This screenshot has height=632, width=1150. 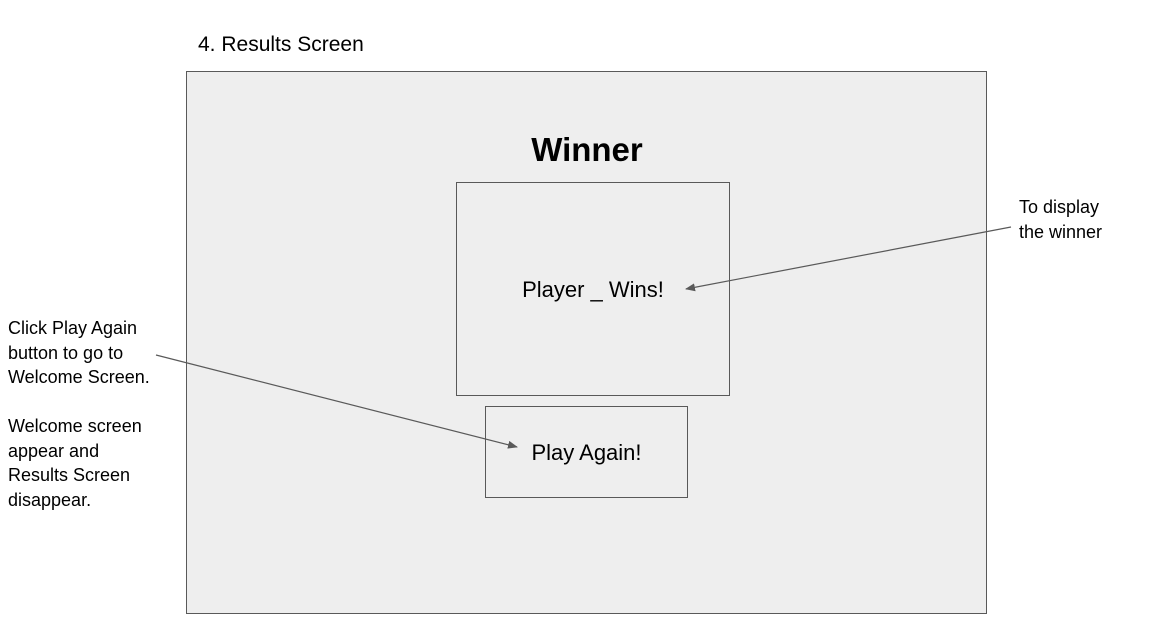 What do you see at coordinates (79, 377) in the screenshot?
I see `play-again-annotation-line: Welcome Screen.` at bounding box center [79, 377].